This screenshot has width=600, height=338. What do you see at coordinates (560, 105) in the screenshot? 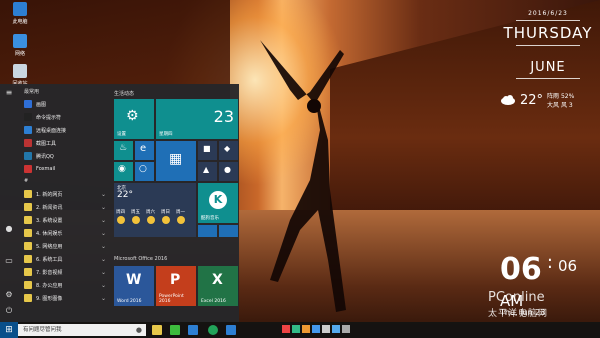
I see `widget-weather-line2: 大风 风 3` at bounding box center [560, 105].